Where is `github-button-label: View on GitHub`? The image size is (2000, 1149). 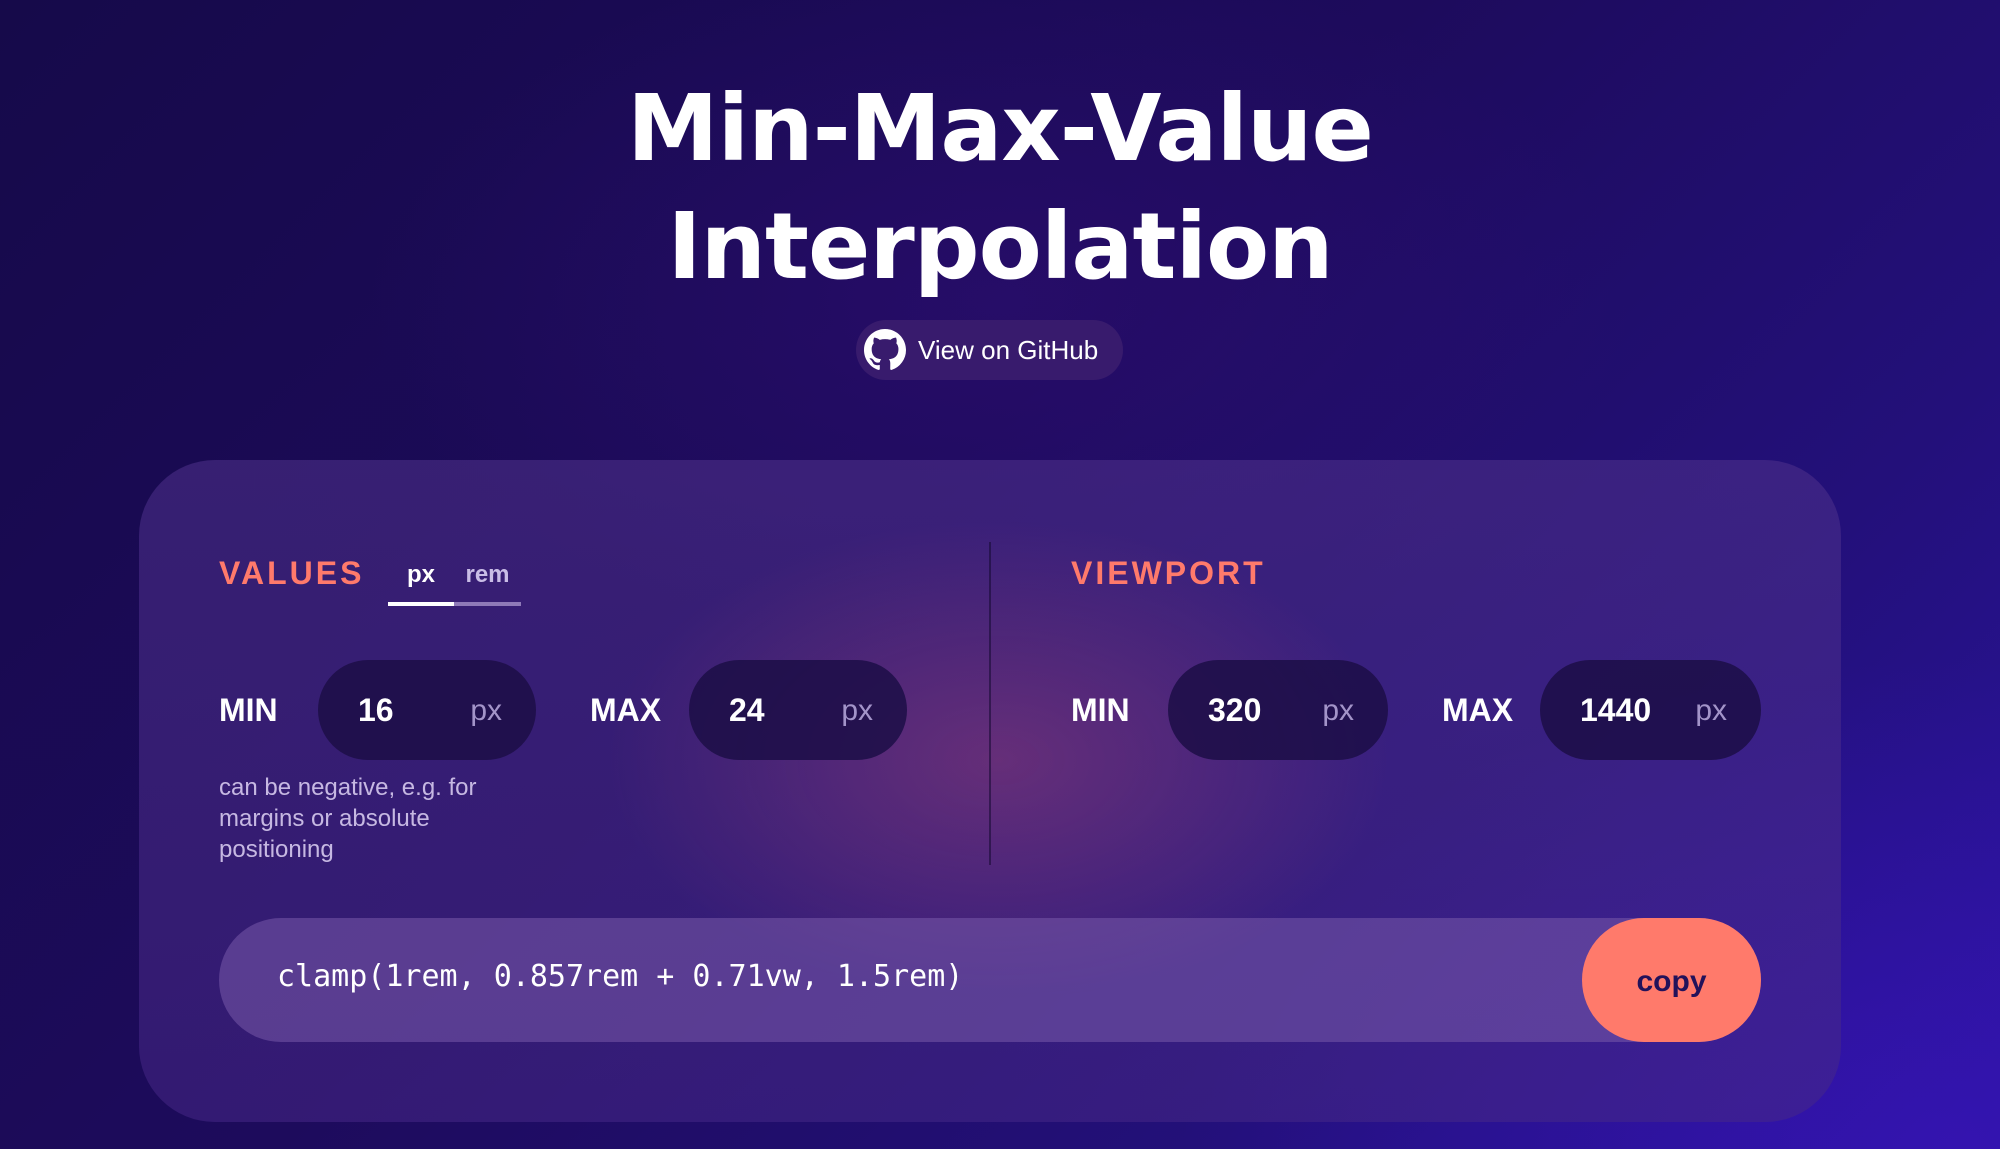
github-button-label: View on GitHub is located at coordinates (1008, 349).